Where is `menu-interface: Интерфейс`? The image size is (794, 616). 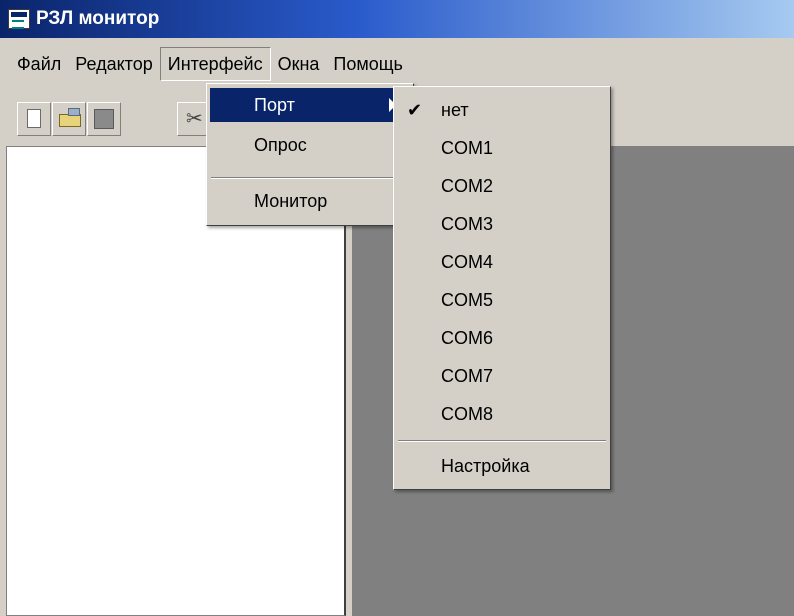
menu-interface: Интерфейс is located at coordinates (215, 64).